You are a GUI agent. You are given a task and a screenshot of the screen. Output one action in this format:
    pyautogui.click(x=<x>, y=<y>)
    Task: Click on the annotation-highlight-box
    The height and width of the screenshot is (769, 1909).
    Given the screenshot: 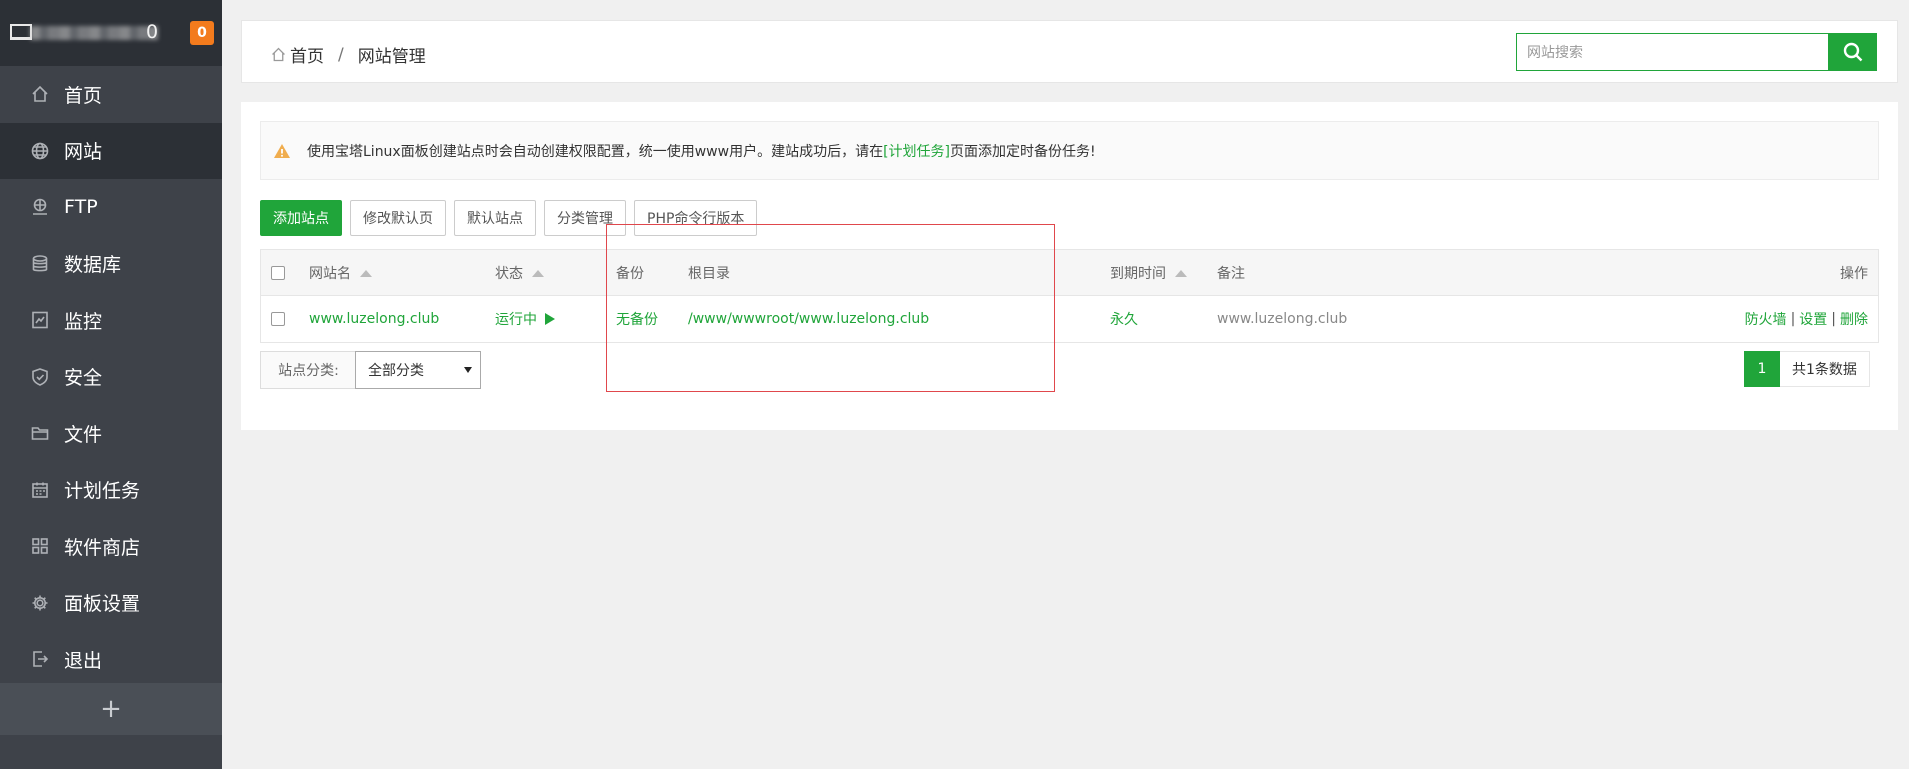 What is the action you would take?
    pyautogui.click(x=830, y=308)
    